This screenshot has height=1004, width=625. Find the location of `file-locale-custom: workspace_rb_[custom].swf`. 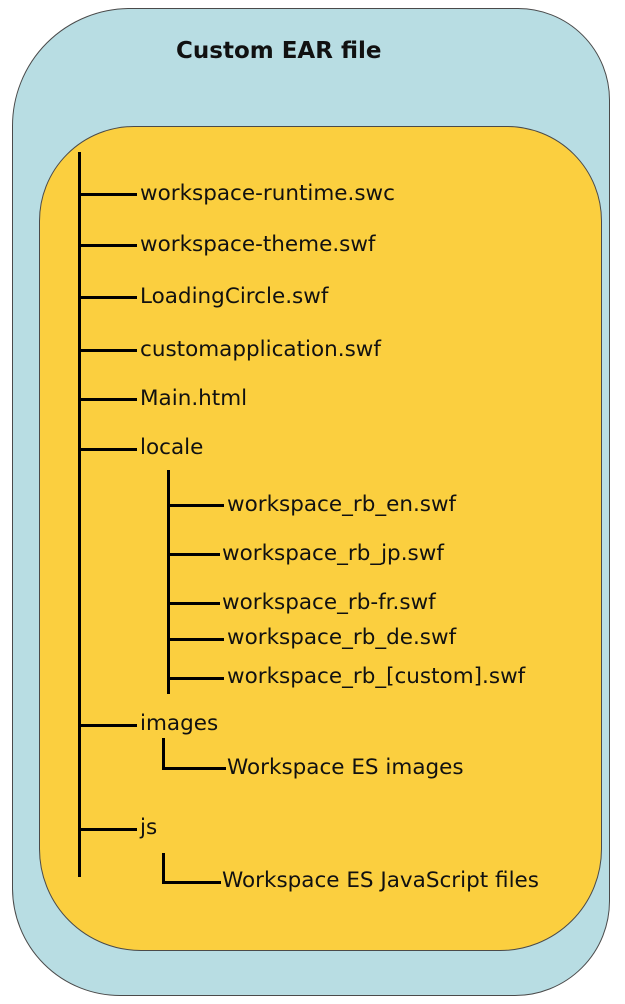

file-locale-custom: workspace_rb_[custom].swf is located at coordinates (376, 676).